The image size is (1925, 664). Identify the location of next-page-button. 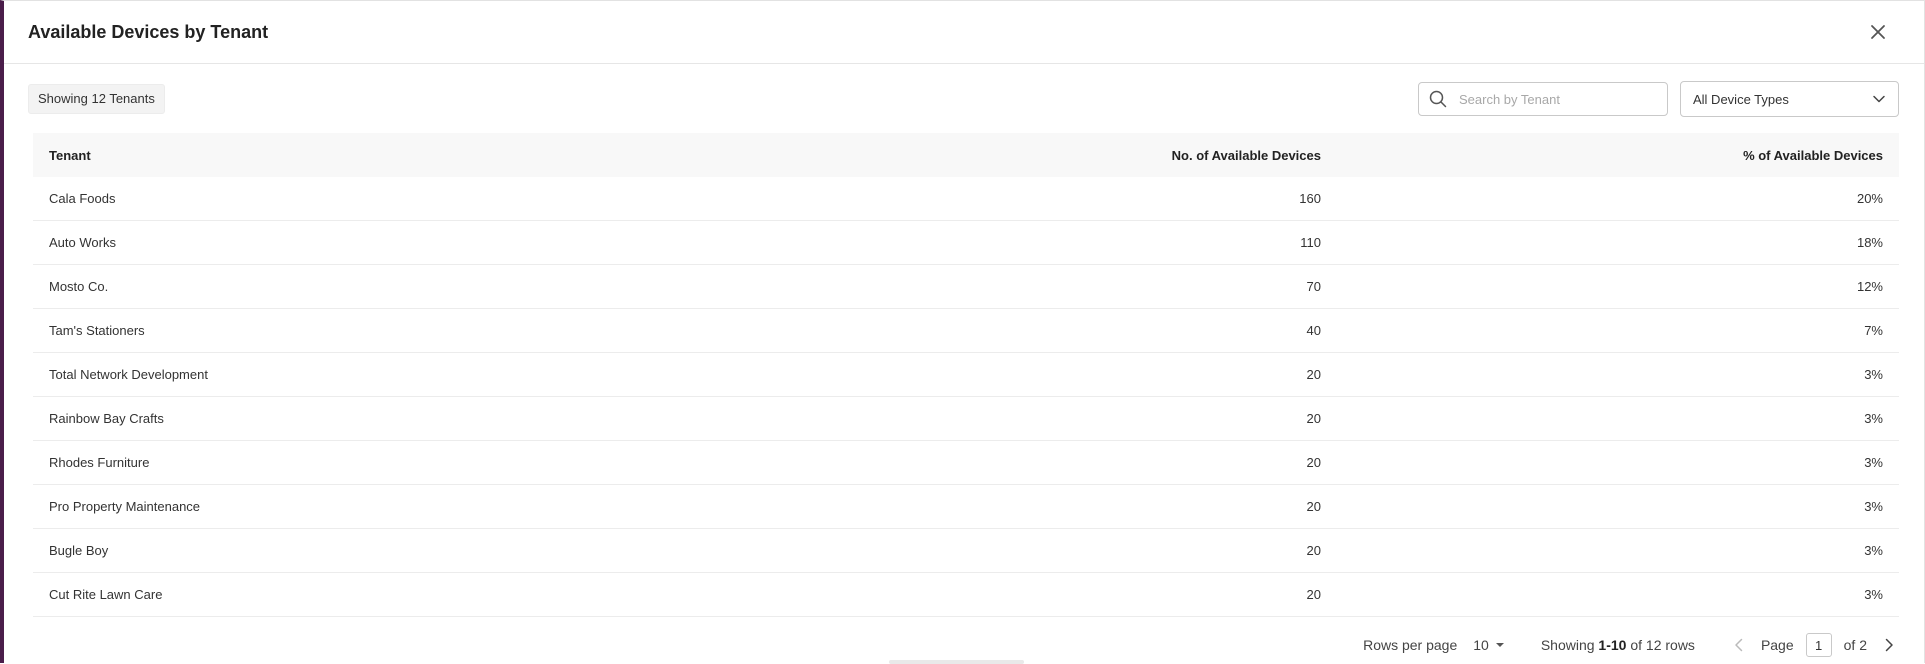
(1889, 645).